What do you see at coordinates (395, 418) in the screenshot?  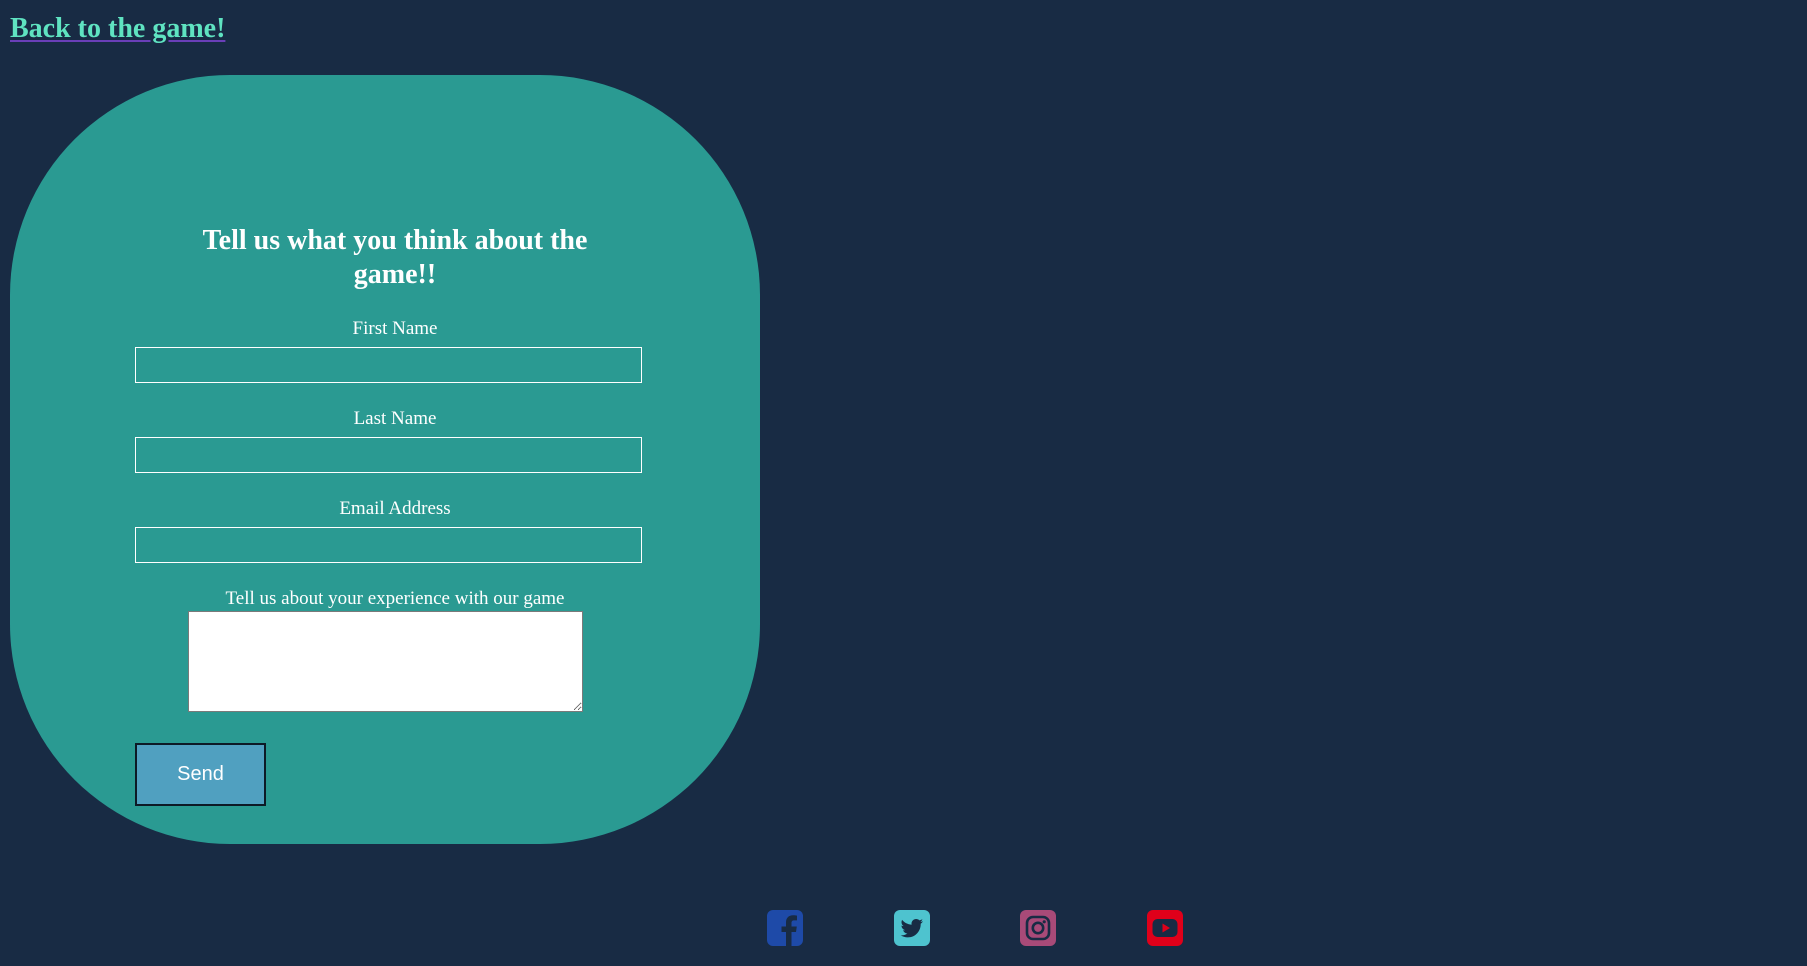 I see `last-name-label: Last Name` at bounding box center [395, 418].